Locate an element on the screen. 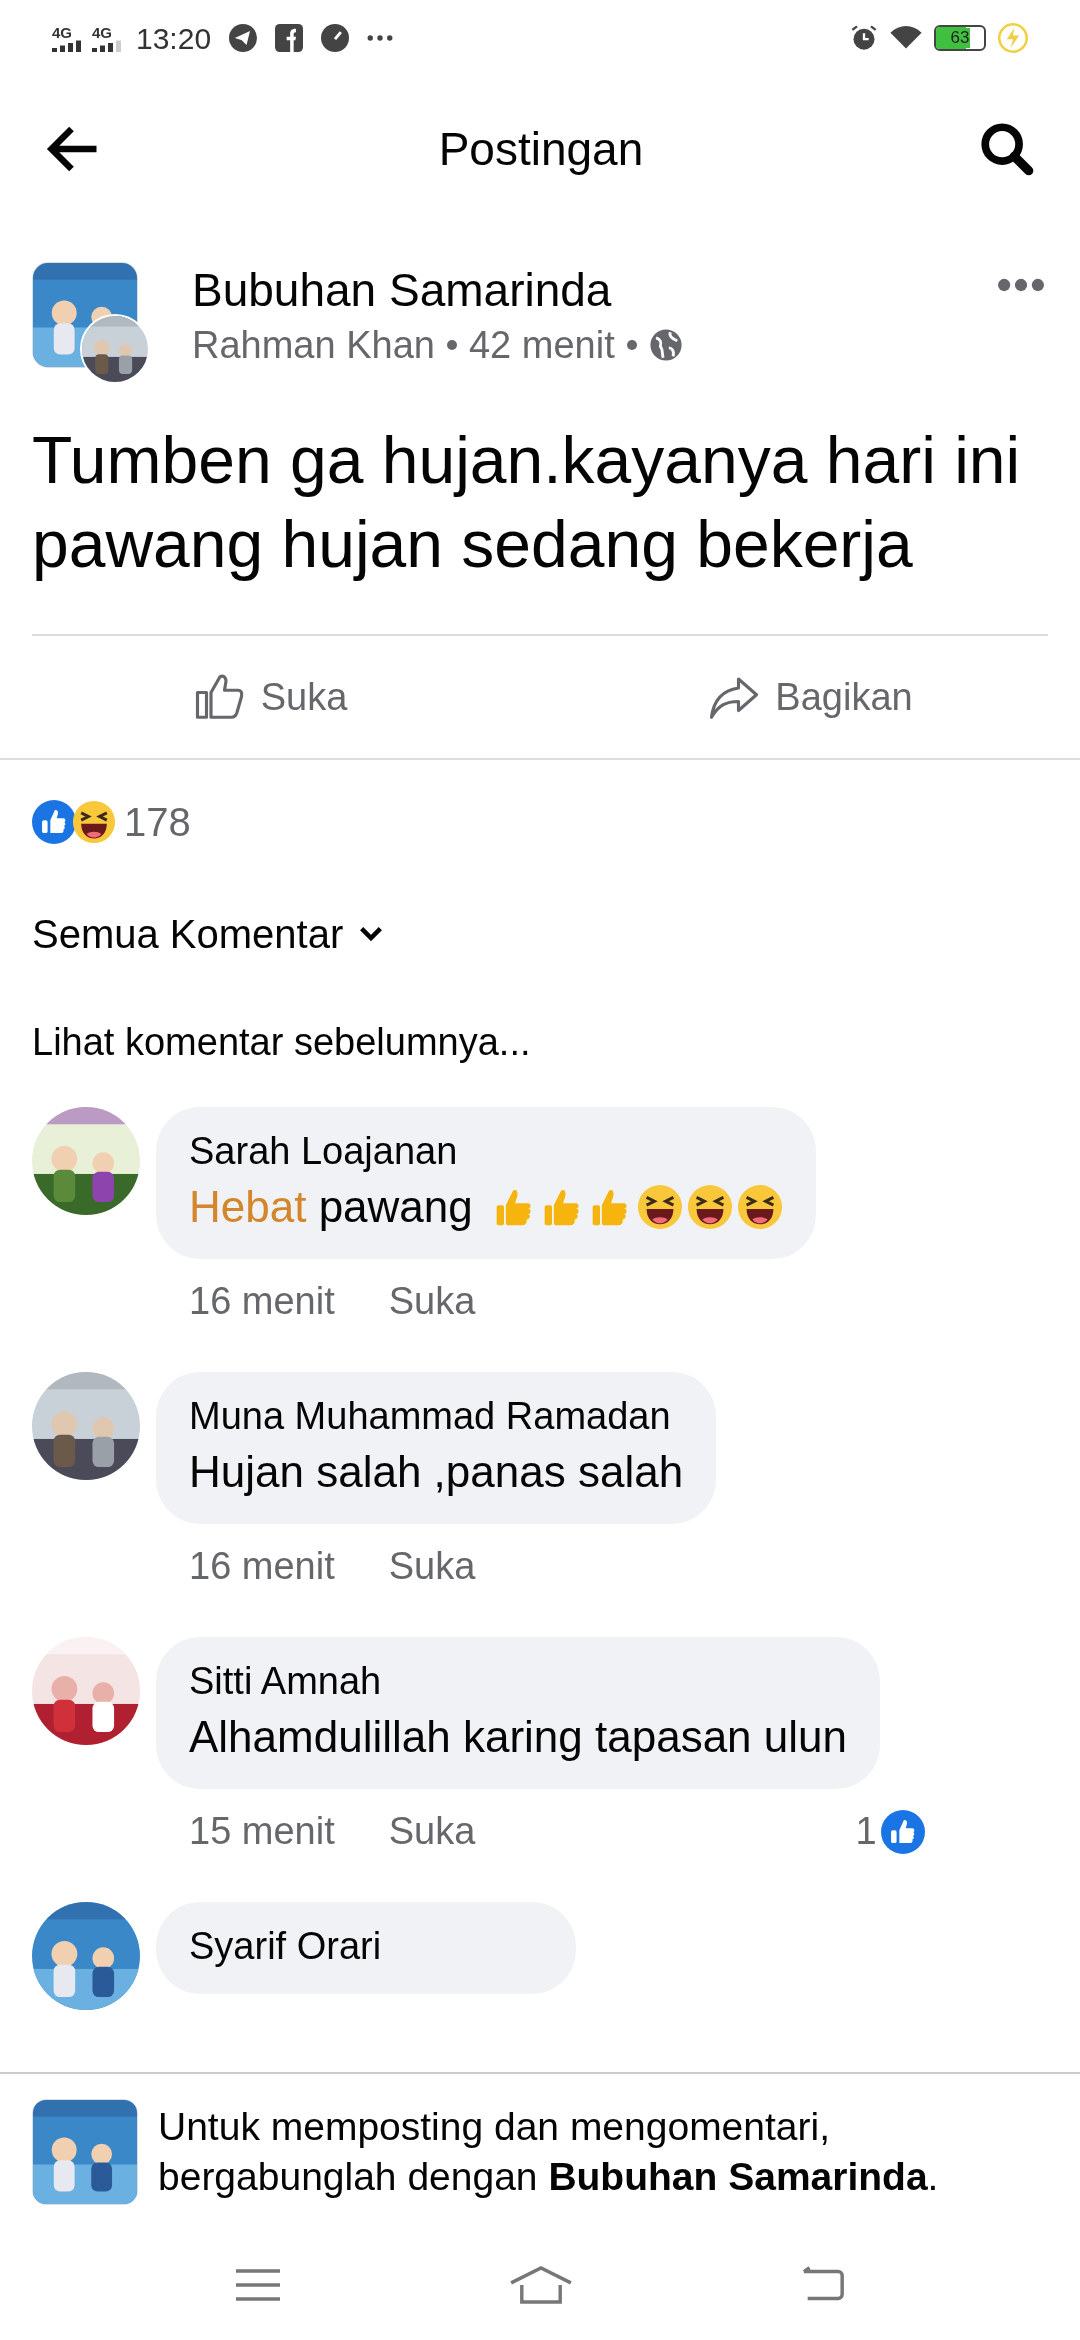 The height and width of the screenshot is (2340, 1080). group-name: Bubuhan Samarinda is located at coordinates (437, 290).